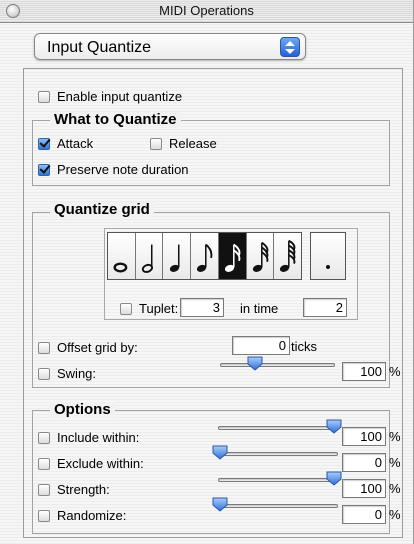  Describe the element at coordinates (277, 365) in the screenshot. I see `swing-slider-track` at that location.